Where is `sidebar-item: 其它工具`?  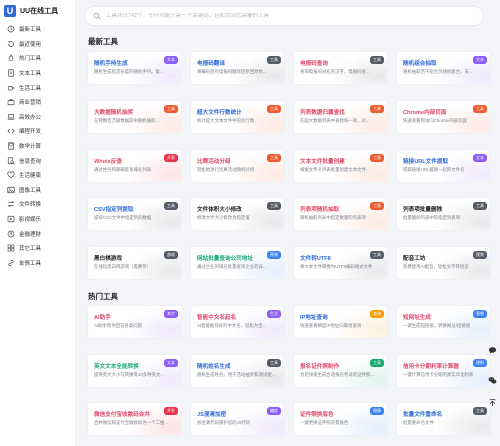 sidebar-item: 其它工具 is located at coordinates (37, 248).